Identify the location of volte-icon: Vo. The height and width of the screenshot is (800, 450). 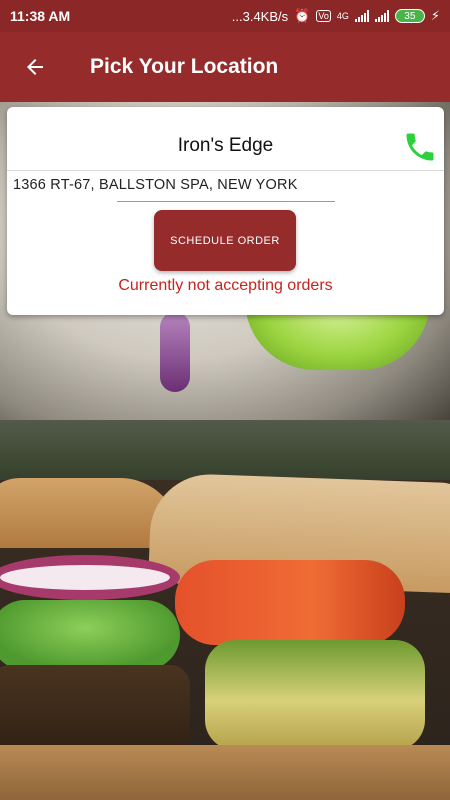
(323, 16).